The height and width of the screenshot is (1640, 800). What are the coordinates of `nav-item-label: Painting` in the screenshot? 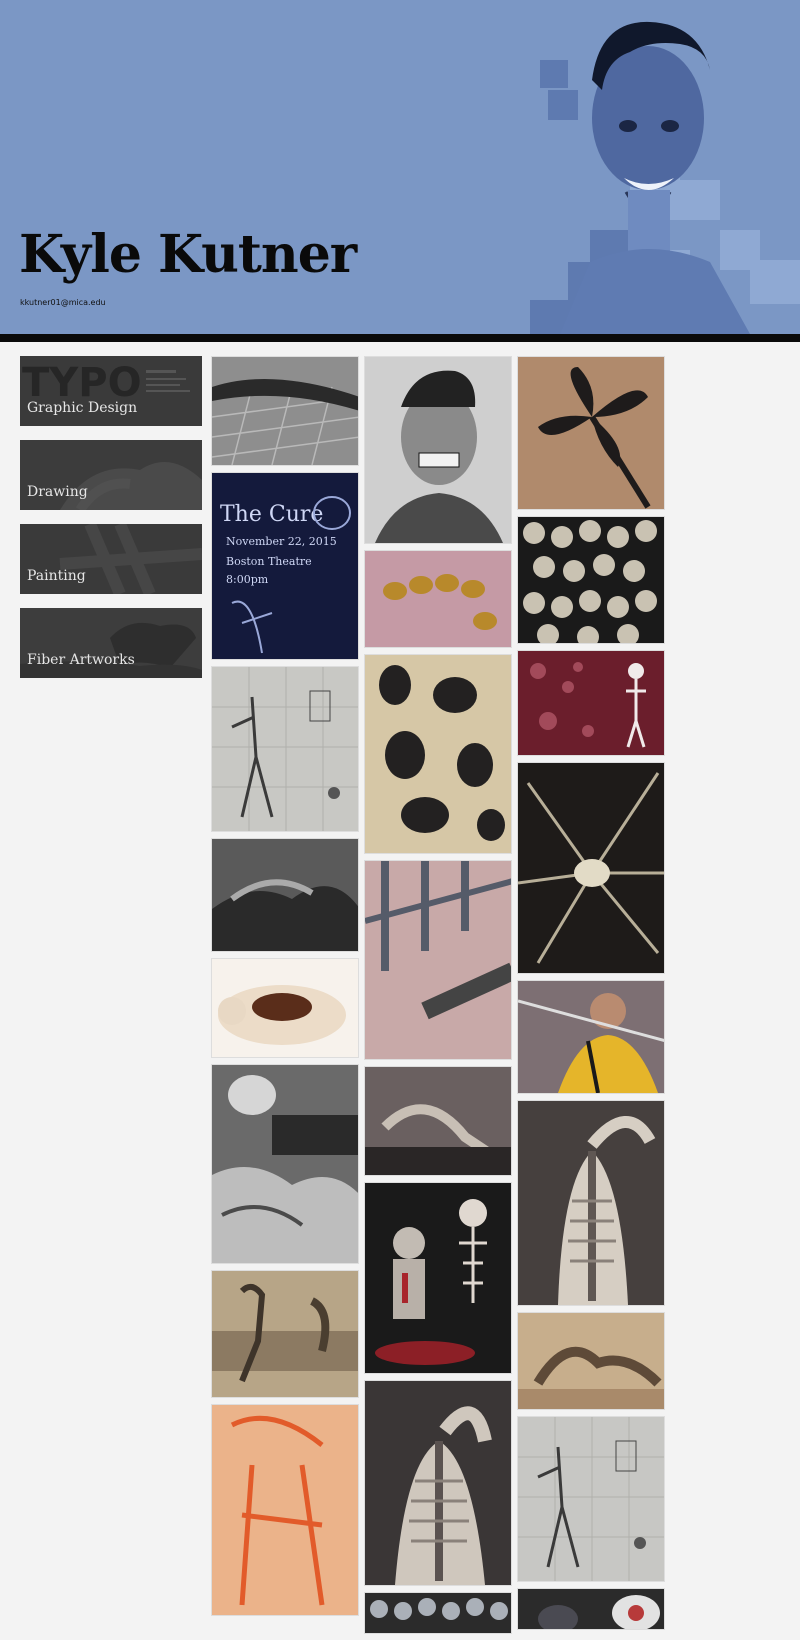 It's located at (56, 576).